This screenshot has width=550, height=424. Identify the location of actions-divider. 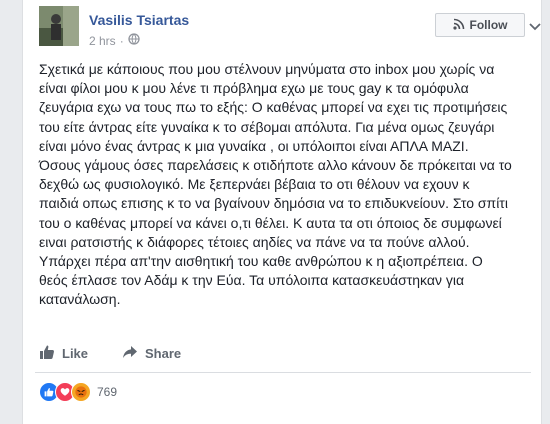
(283, 372).